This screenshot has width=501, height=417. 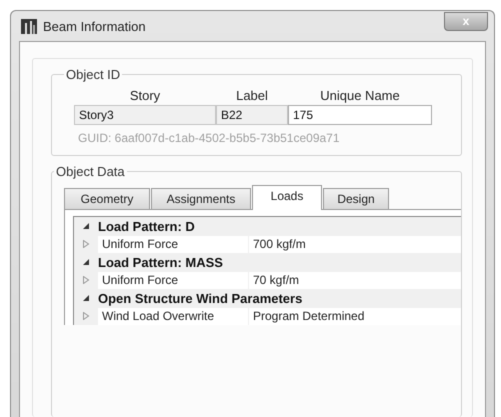 What do you see at coordinates (252, 96) in the screenshot?
I see `column-header: Label` at bounding box center [252, 96].